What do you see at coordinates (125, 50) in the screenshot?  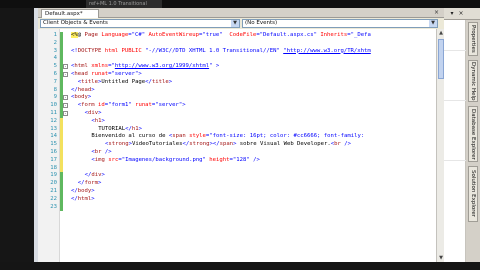 I see `code-token: html PUBLIC` at bounding box center [125, 50].